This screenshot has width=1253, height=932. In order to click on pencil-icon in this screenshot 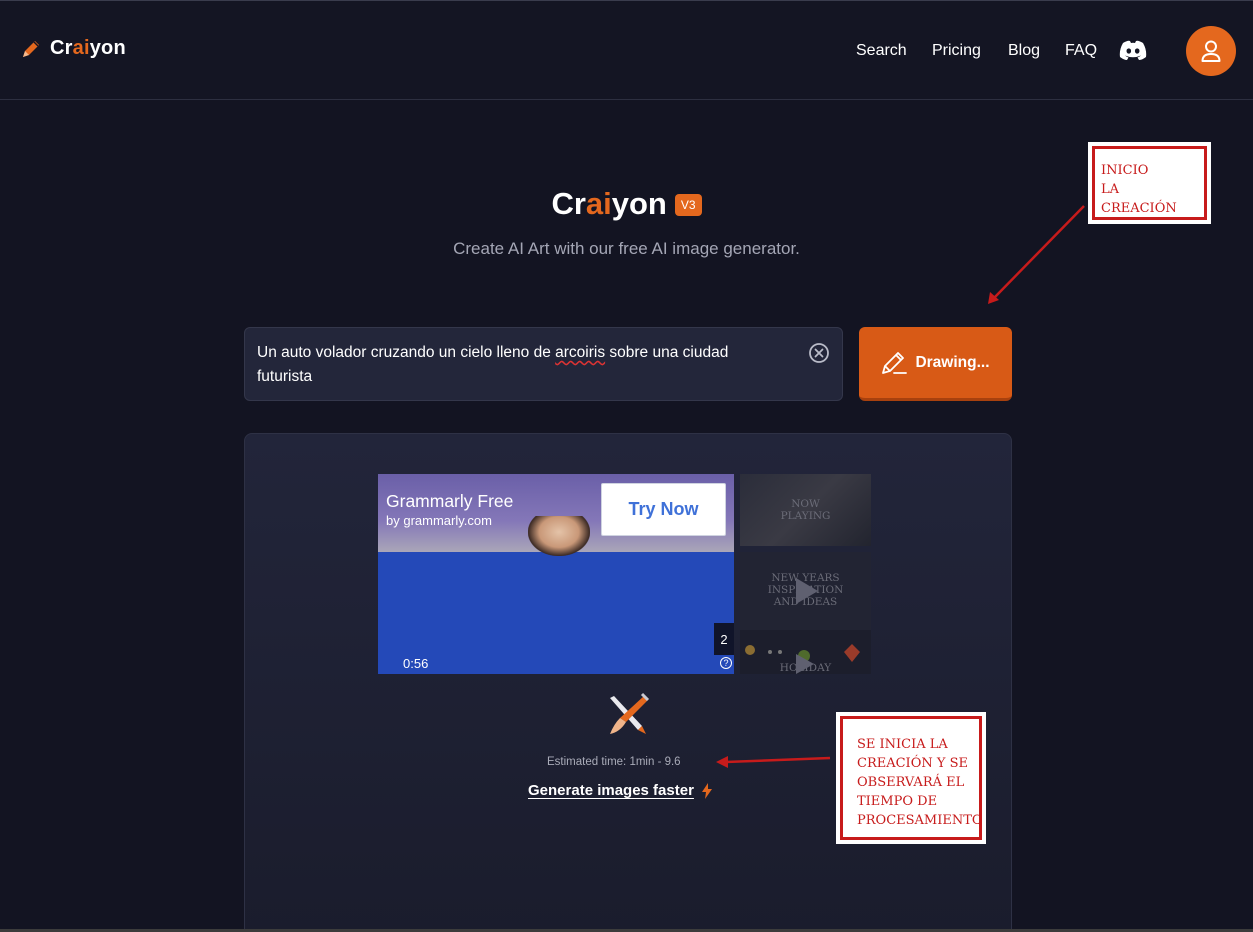, I will do `click(31, 48)`.